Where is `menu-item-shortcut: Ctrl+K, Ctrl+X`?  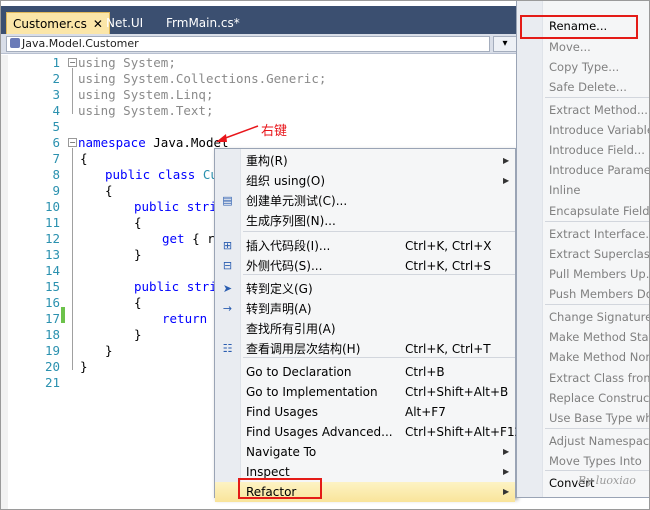
menu-item-shortcut: Ctrl+K, Ctrl+X is located at coordinates (448, 246).